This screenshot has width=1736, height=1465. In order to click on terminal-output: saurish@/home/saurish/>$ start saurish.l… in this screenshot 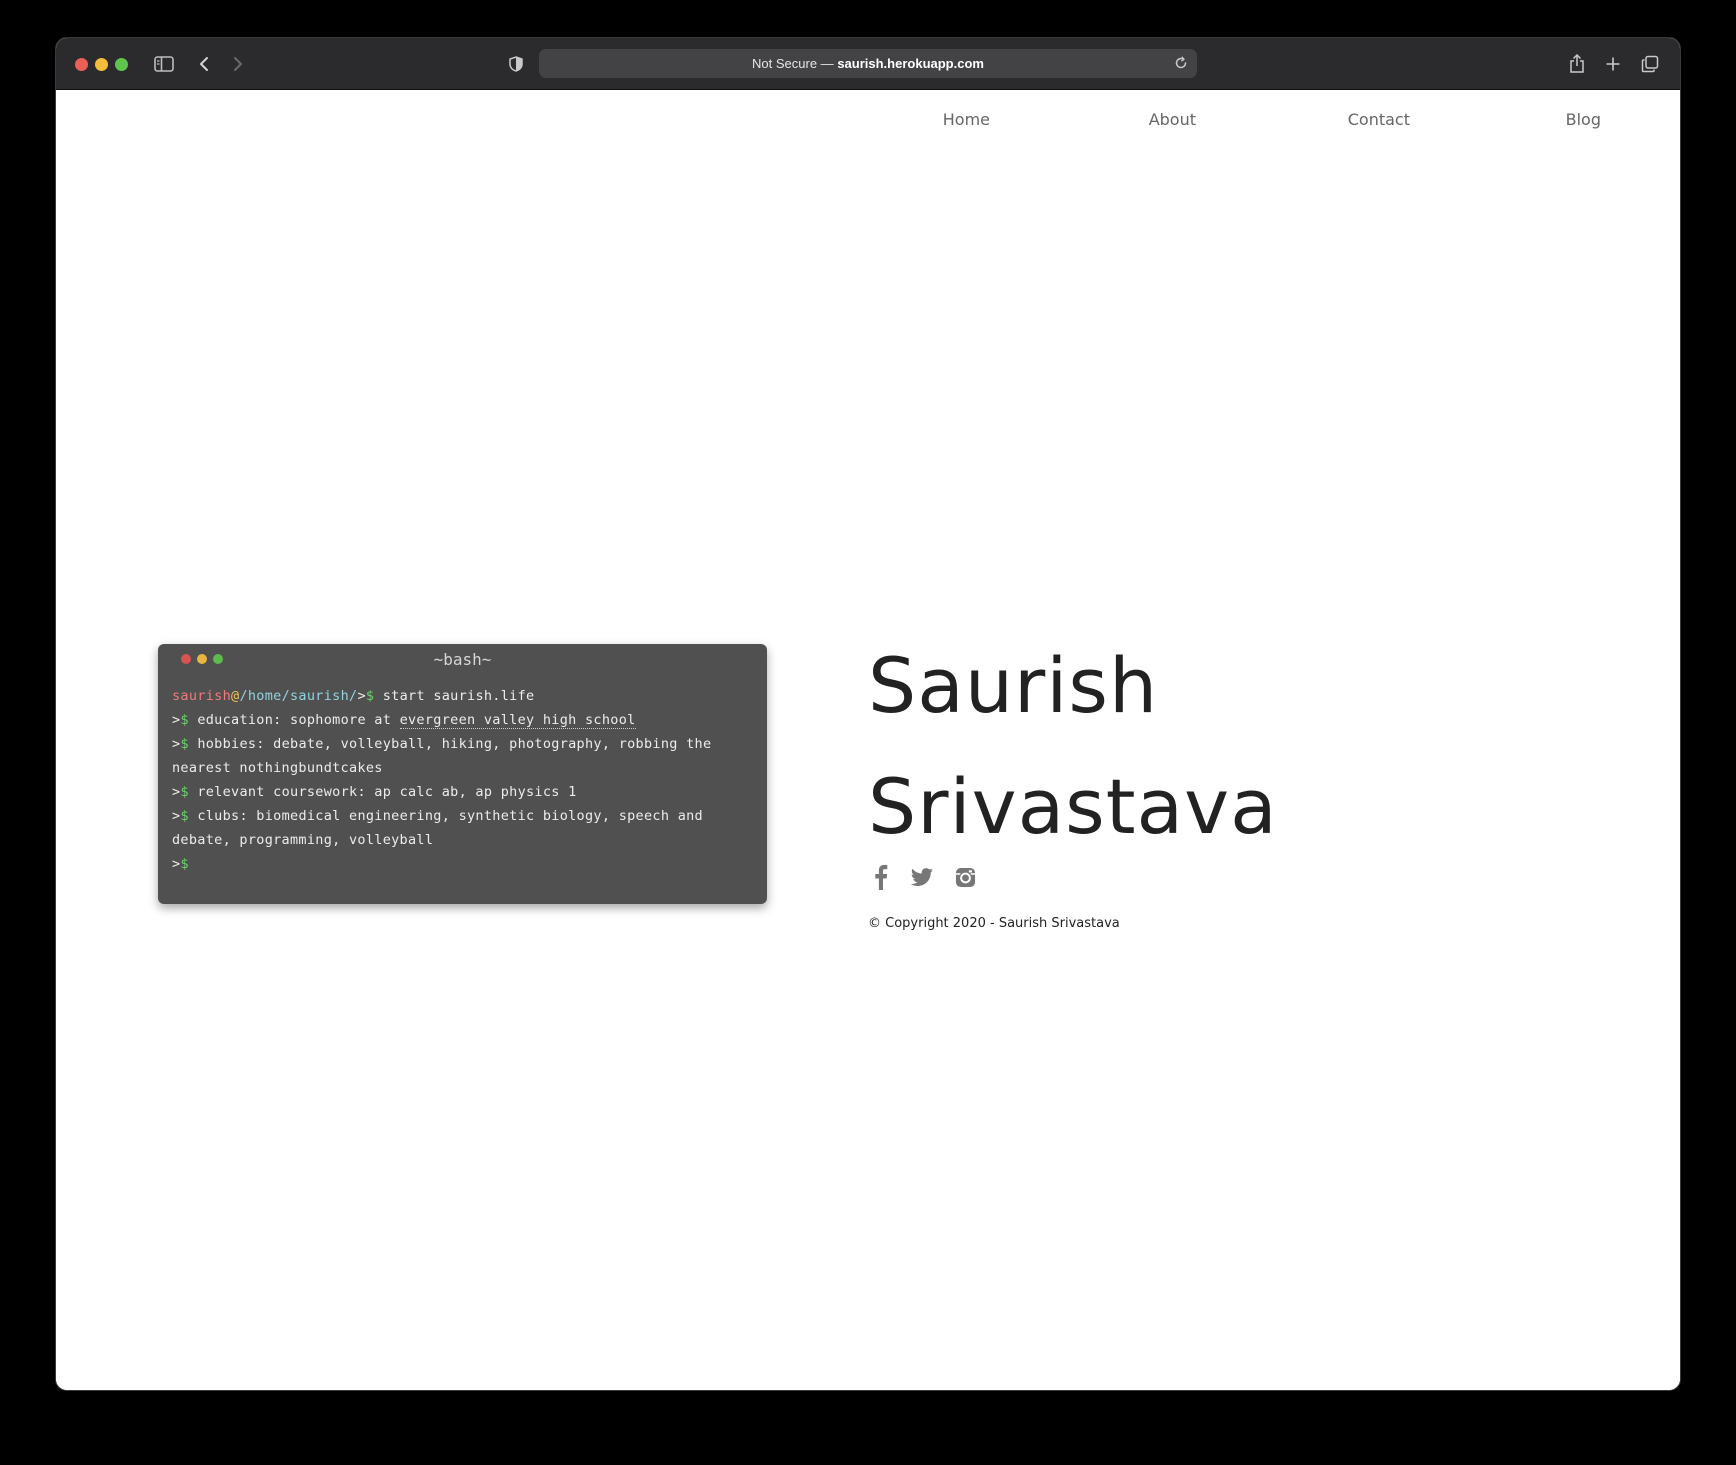, I will do `click(464, 780)`.